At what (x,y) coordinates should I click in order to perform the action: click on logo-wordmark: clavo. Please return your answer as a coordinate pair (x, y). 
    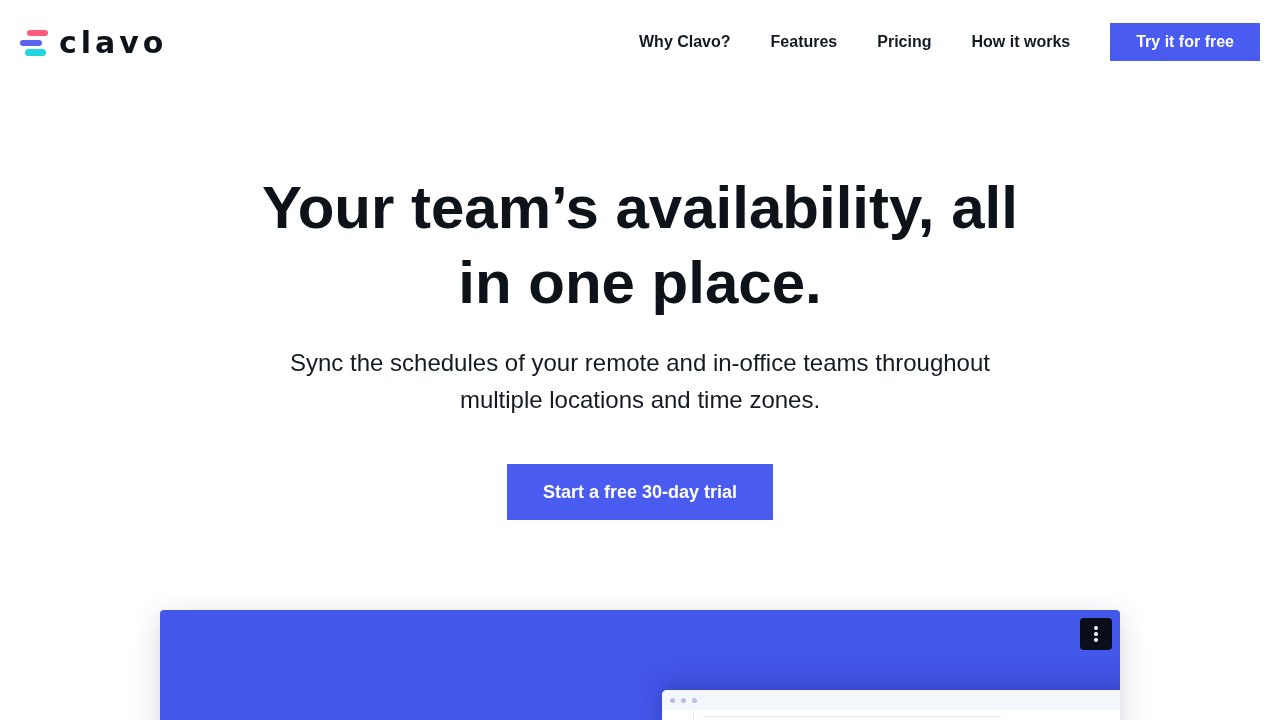
    Looking at the image, I should click on (113, 42).